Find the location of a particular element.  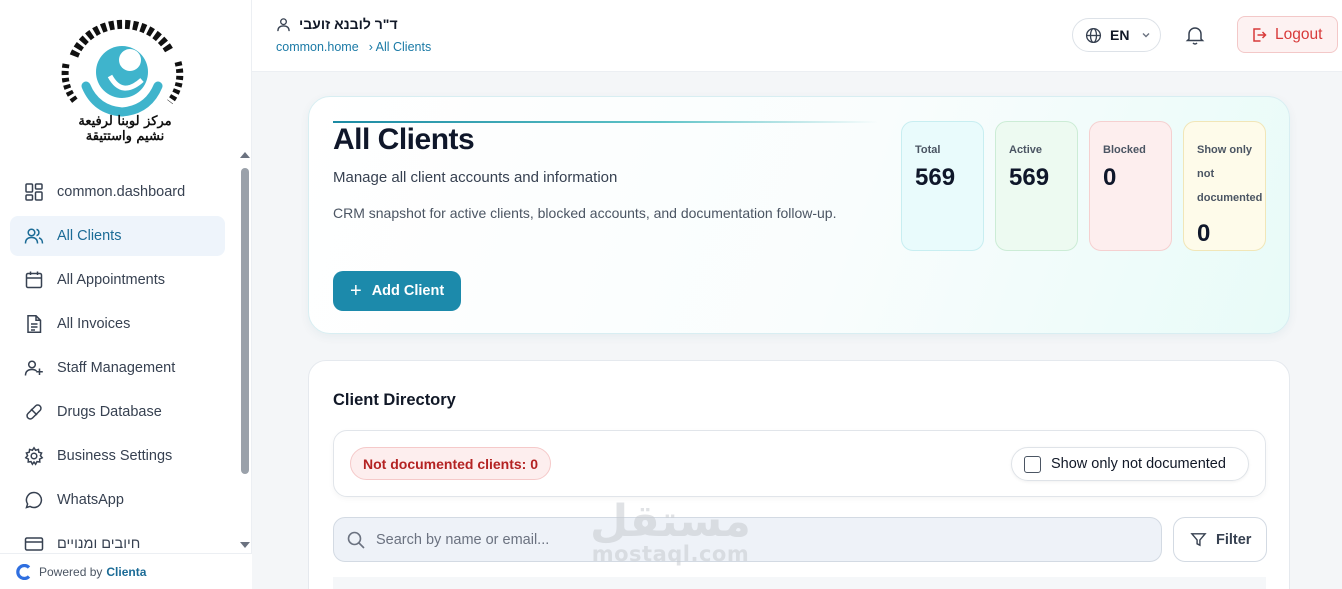

clinic-logo-line1: مركز لوبنا لرفيعة is located at coordinates (125, 121).